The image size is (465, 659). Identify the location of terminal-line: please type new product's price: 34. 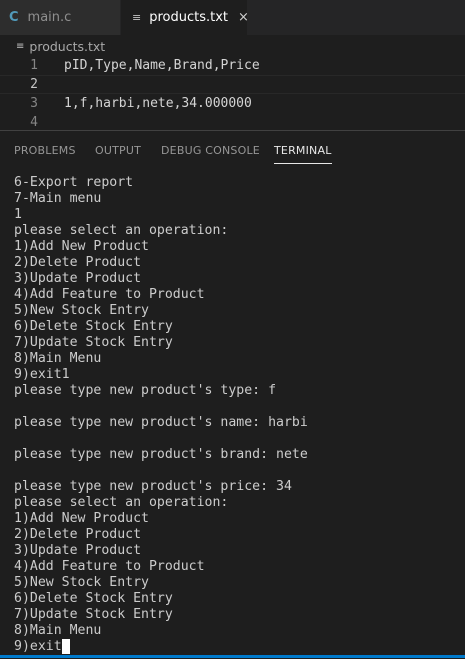
(153, 486).